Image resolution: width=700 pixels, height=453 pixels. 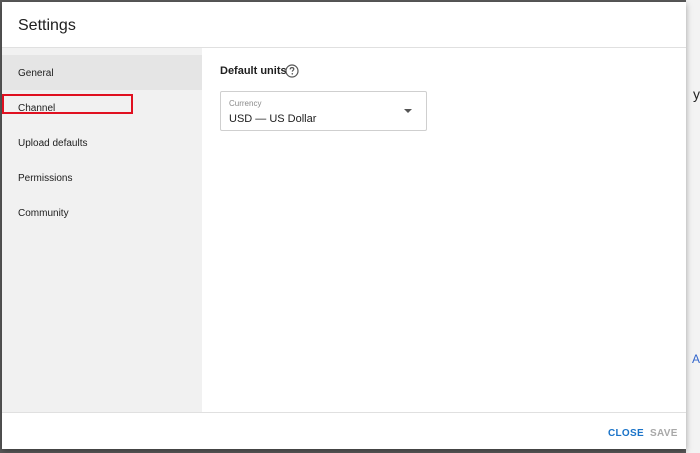 I want to click on question-circle-icon, so click(x=292, y=71).